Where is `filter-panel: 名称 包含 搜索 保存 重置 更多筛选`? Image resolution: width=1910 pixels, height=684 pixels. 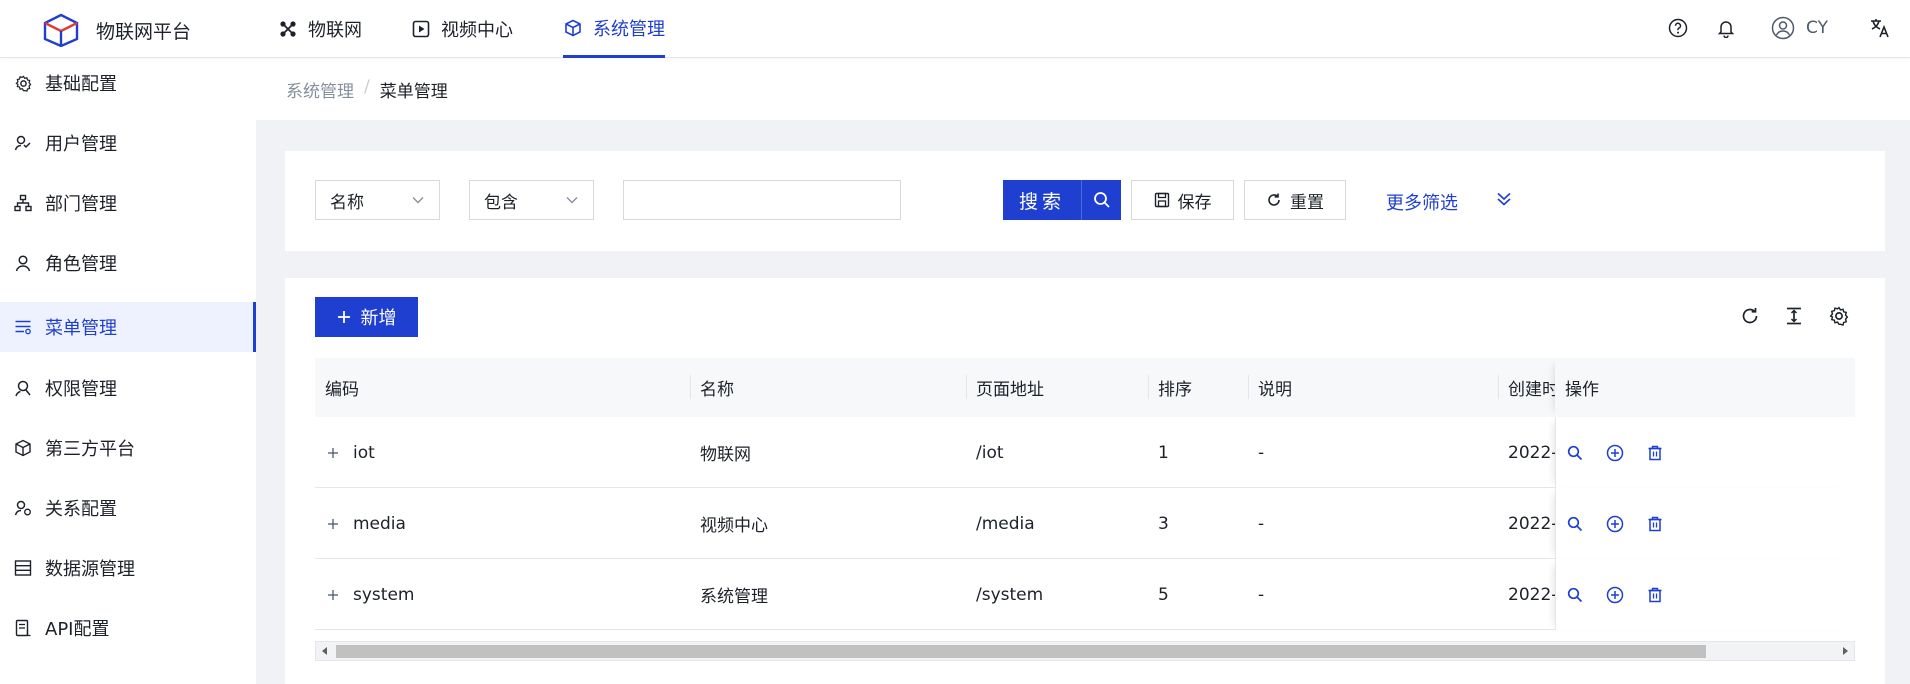
filter-panel: 名称 包含 搜索 保存 重置 更多筛选 is located at coordinates (1085, 201).